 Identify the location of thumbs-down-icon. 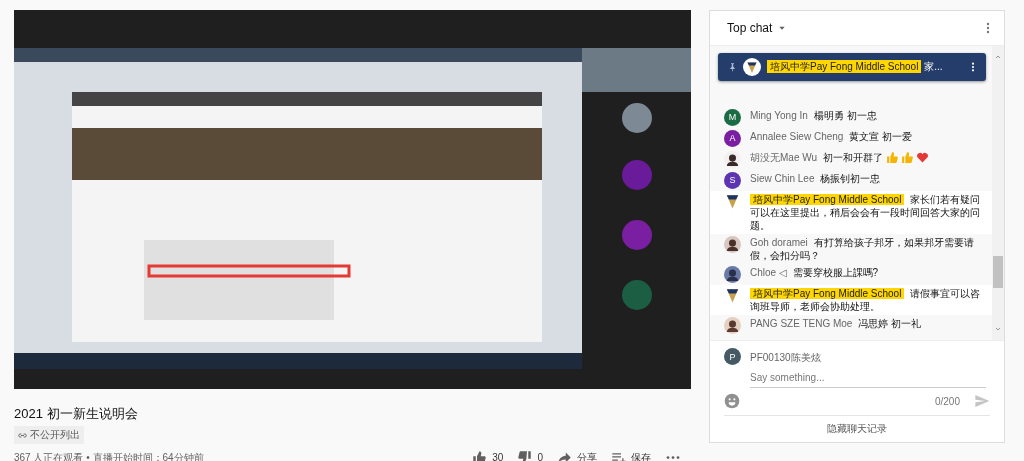
(525, 455).